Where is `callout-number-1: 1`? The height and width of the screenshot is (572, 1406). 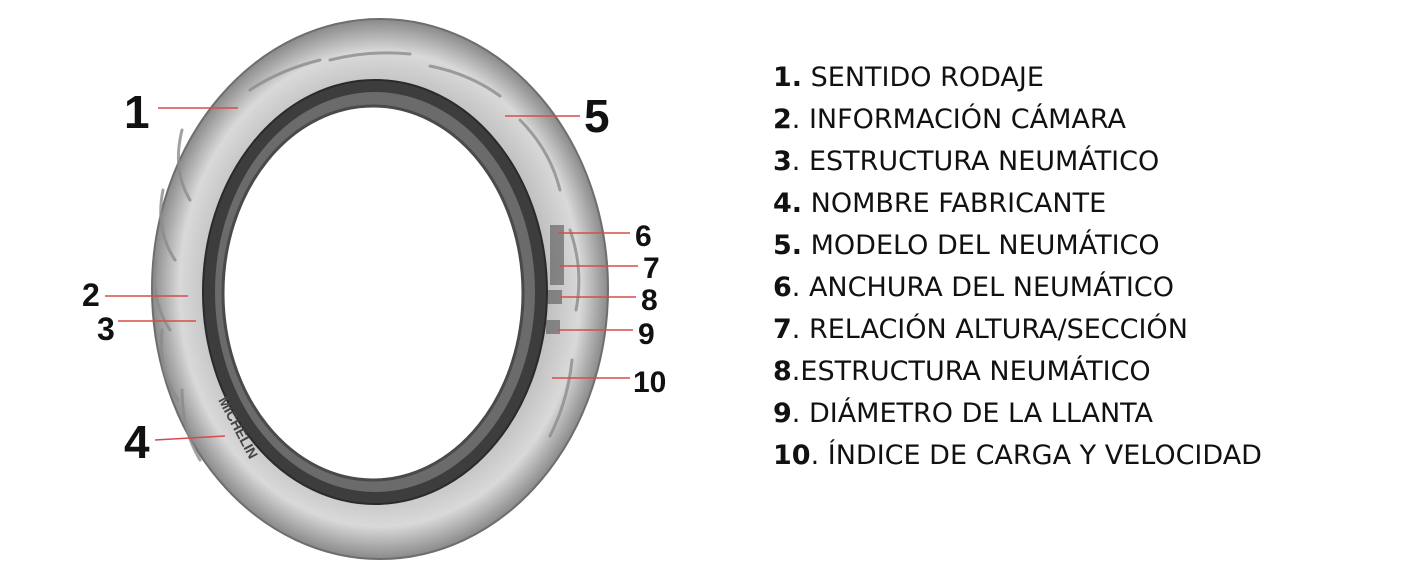
callout-number-1: 1 is located at coordinates (137, 112).